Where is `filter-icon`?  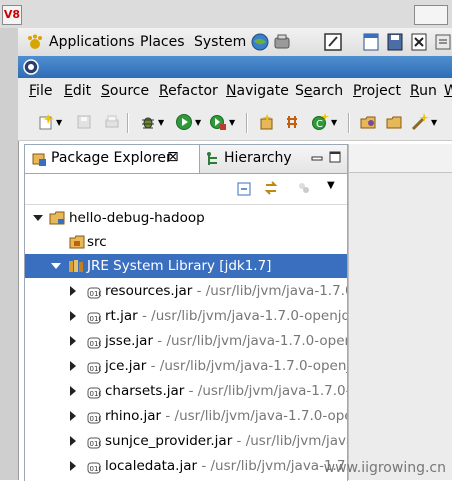
filter-icon is located at coordinates (304, 188).